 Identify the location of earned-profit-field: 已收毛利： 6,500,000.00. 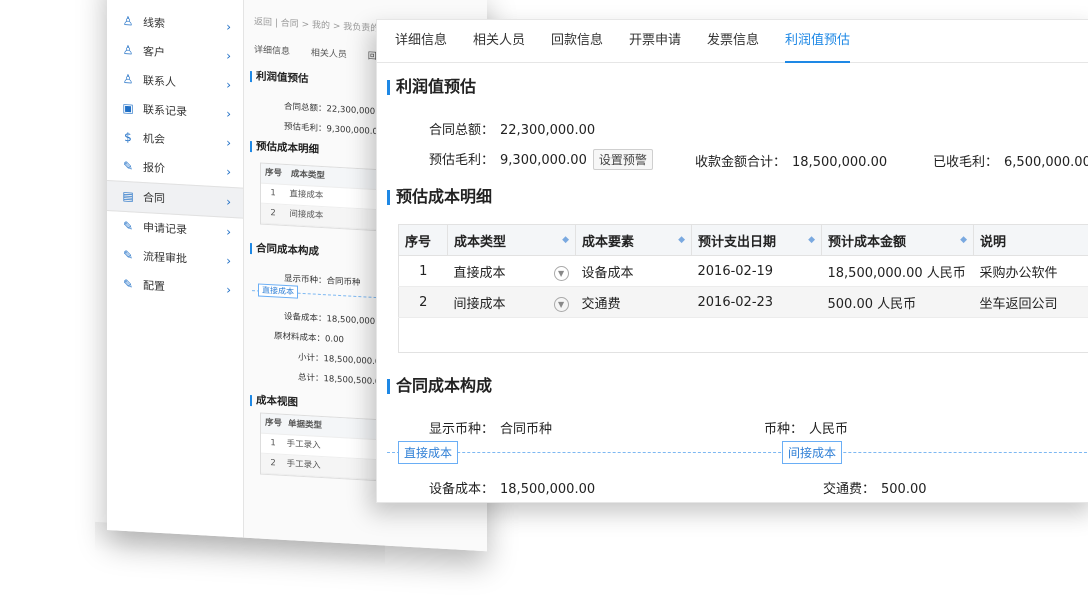
(1010, 160).